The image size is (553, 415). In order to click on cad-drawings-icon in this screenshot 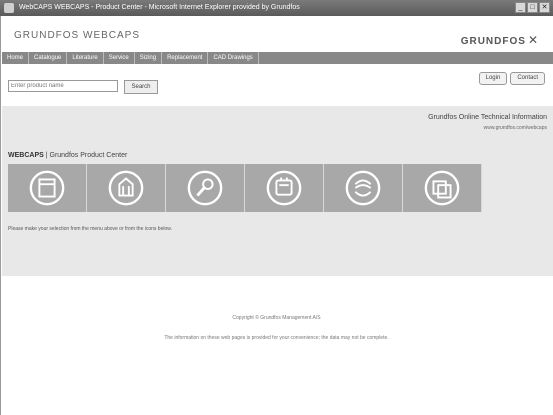, I will do `click(442, 188)`.